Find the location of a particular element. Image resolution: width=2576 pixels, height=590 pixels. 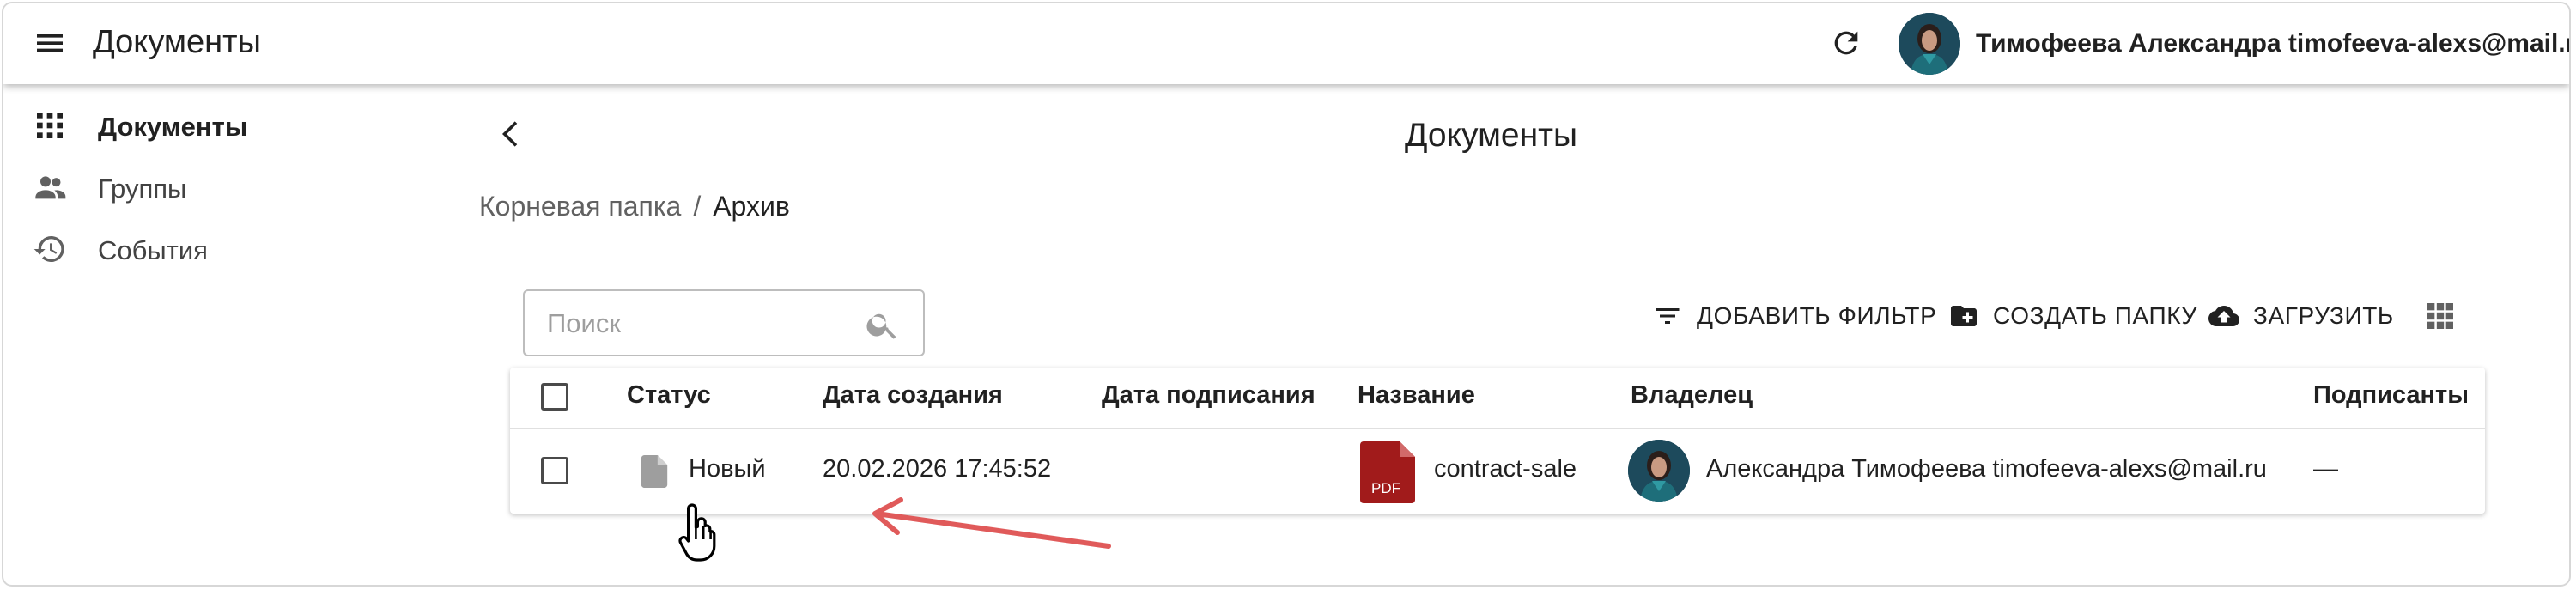

owner-avatar is located at coordinates (1659, 471).